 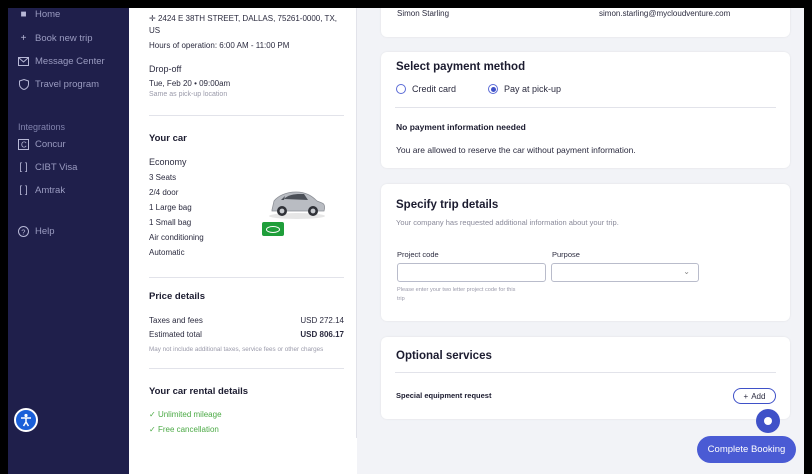 I want to click on traveler-name: Simon Starling, so click(x=423, y=13).